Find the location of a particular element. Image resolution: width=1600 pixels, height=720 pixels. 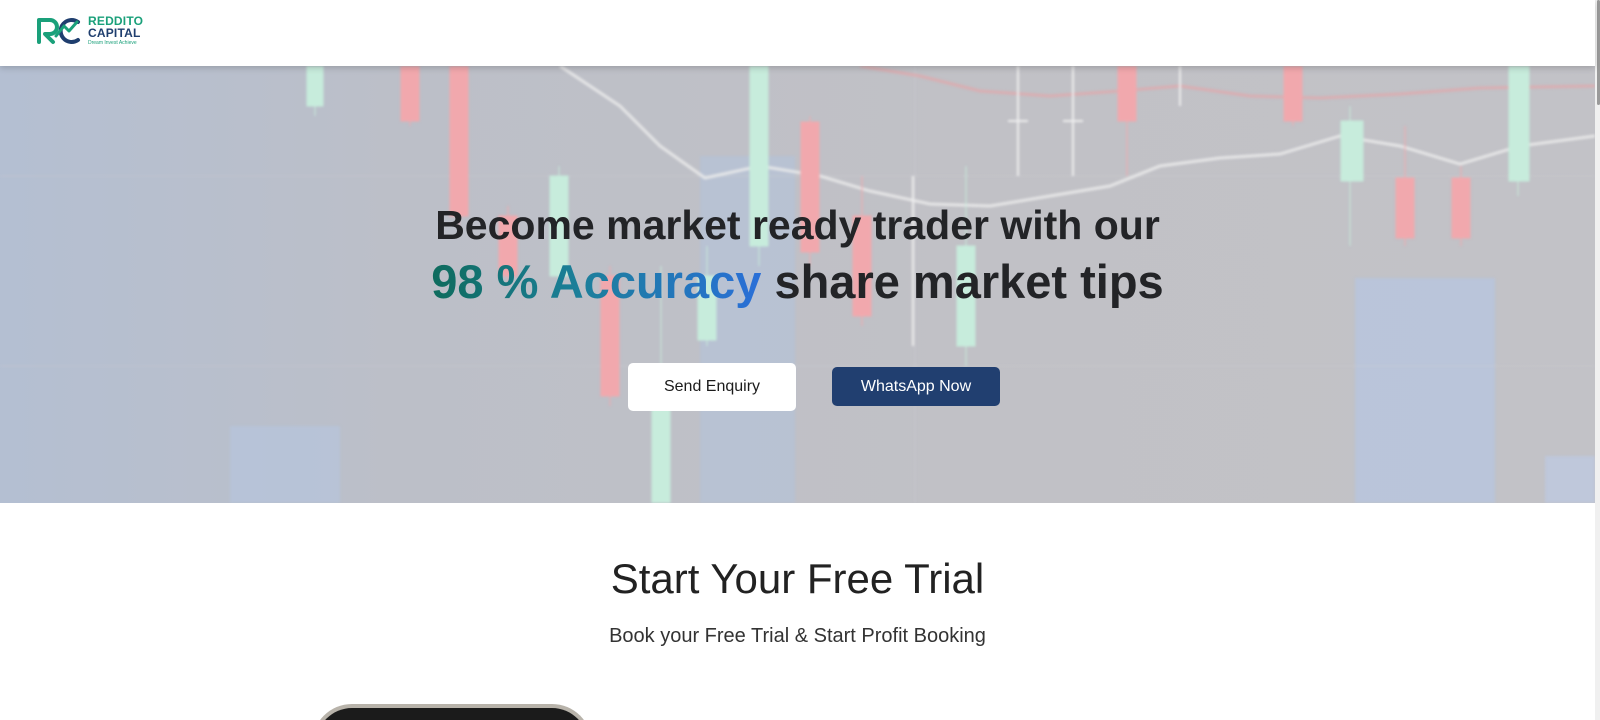

logo-text-line2: CAPITAL is located at coordinates (114, 32).